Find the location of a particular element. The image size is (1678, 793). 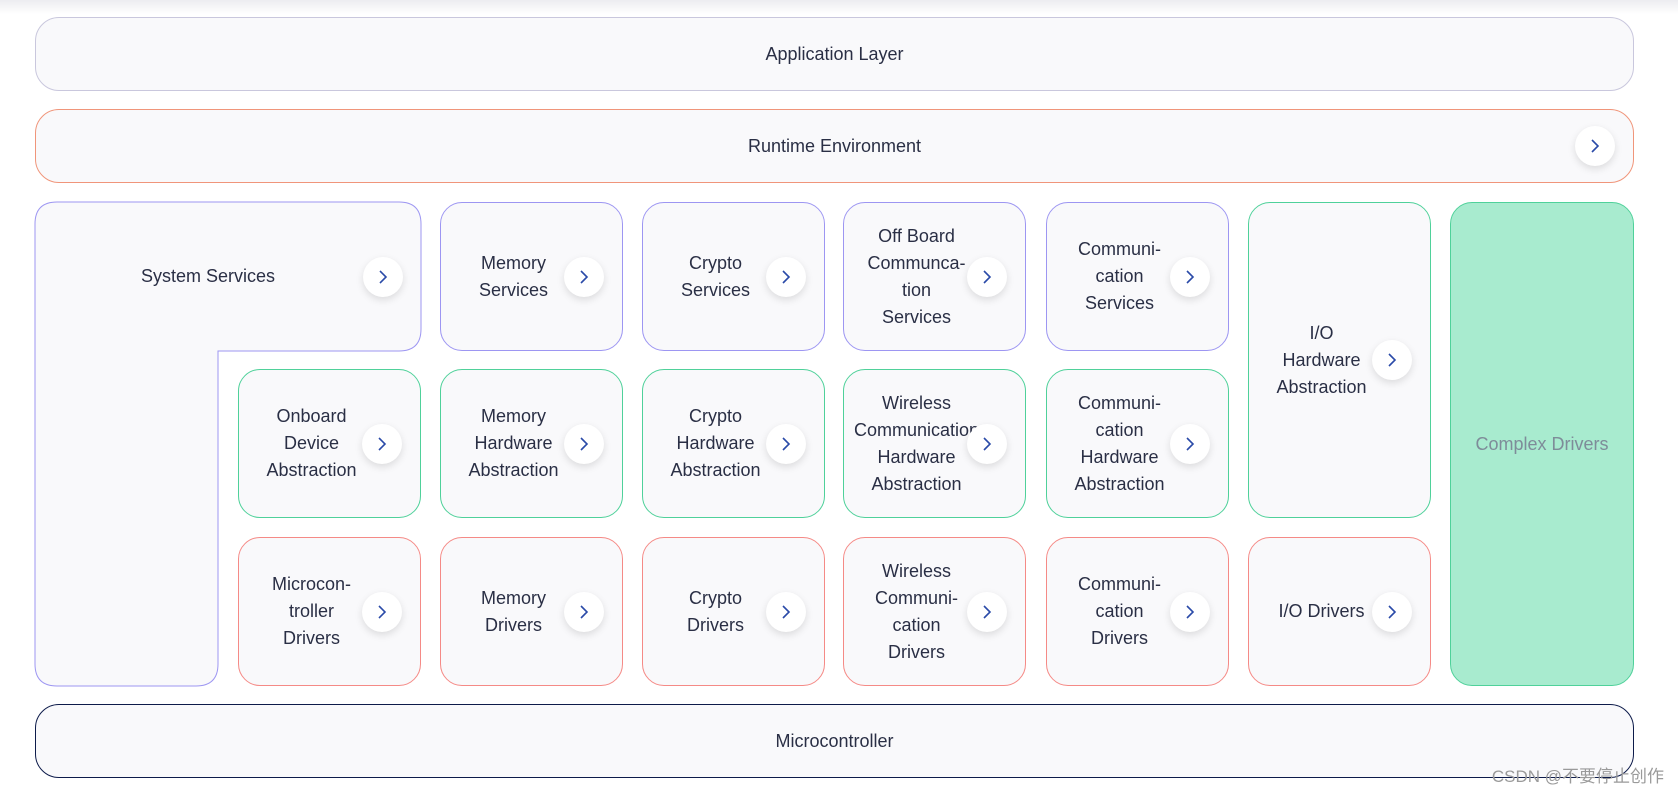

cell-driver: I/O Drivers is located at coordinates (1339, 611).